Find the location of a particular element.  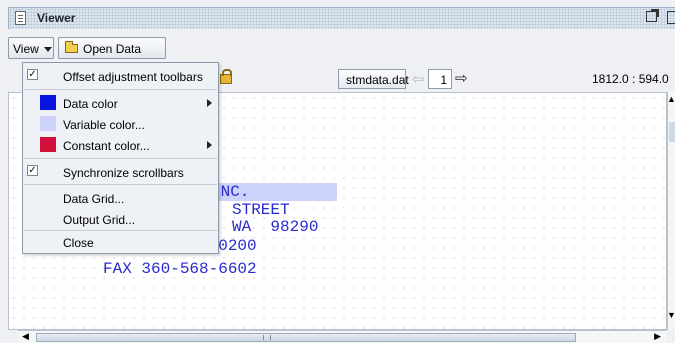

window-title: Viewer is located at coordinates (56, 18).